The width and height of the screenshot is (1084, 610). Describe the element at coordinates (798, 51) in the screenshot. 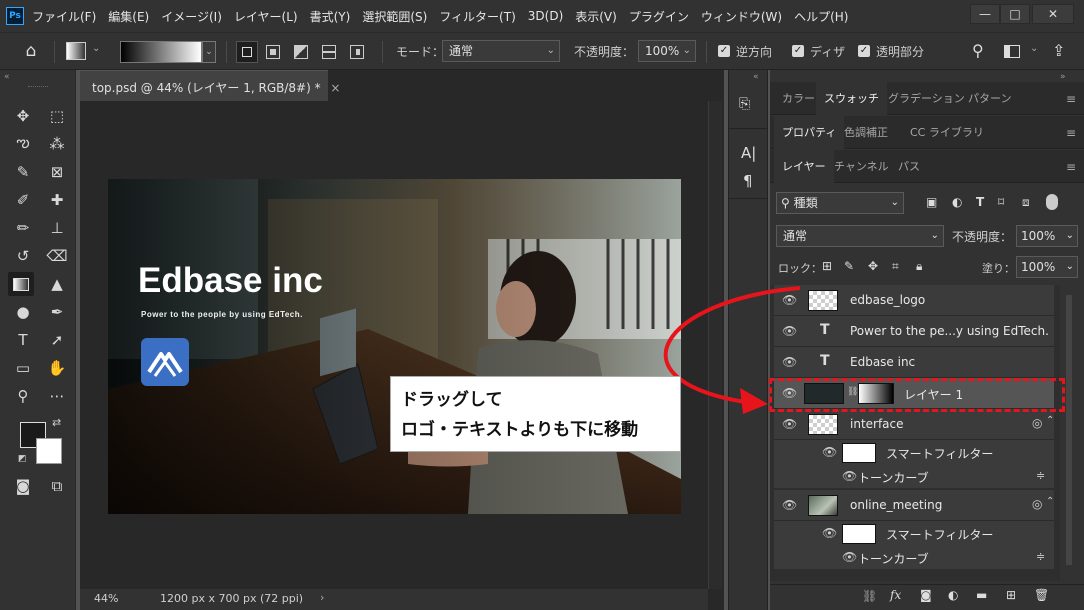

I see `dither-checkbox: ✓` at that location.